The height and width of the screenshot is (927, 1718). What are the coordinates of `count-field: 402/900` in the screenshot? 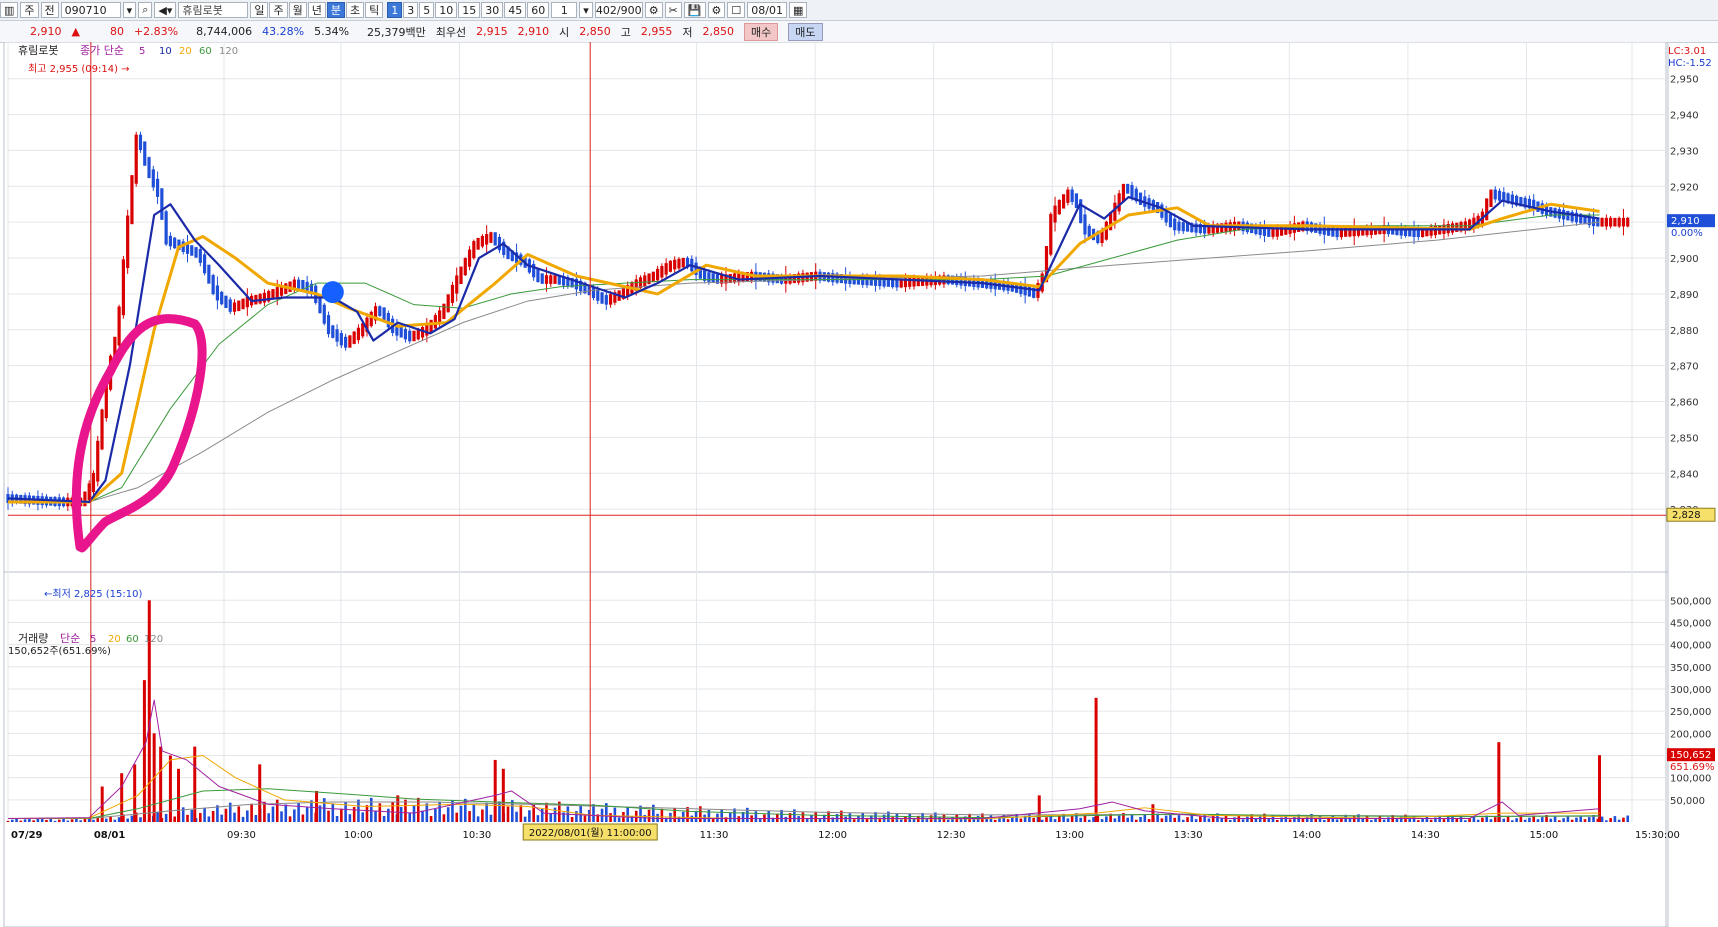 It's located at (618, 10).